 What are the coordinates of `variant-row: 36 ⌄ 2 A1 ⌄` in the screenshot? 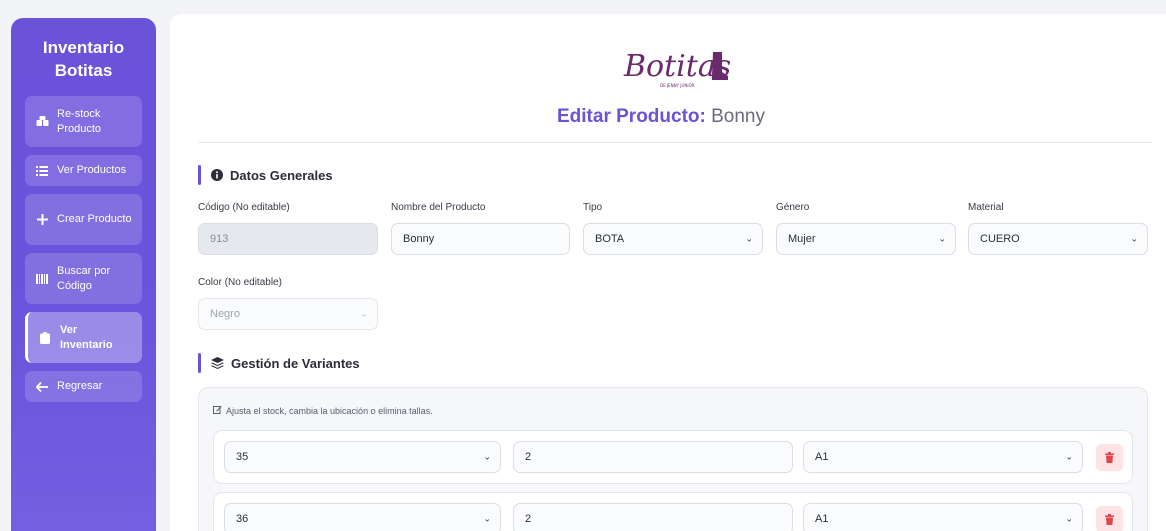 It's located at (673, 511).